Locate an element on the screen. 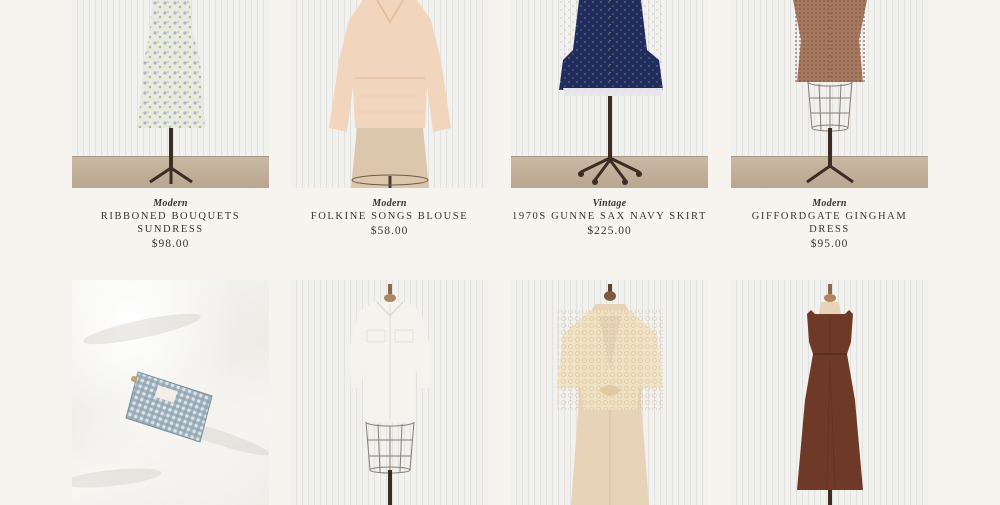  product-price: $225.00 is located at coordinates (609, 231).